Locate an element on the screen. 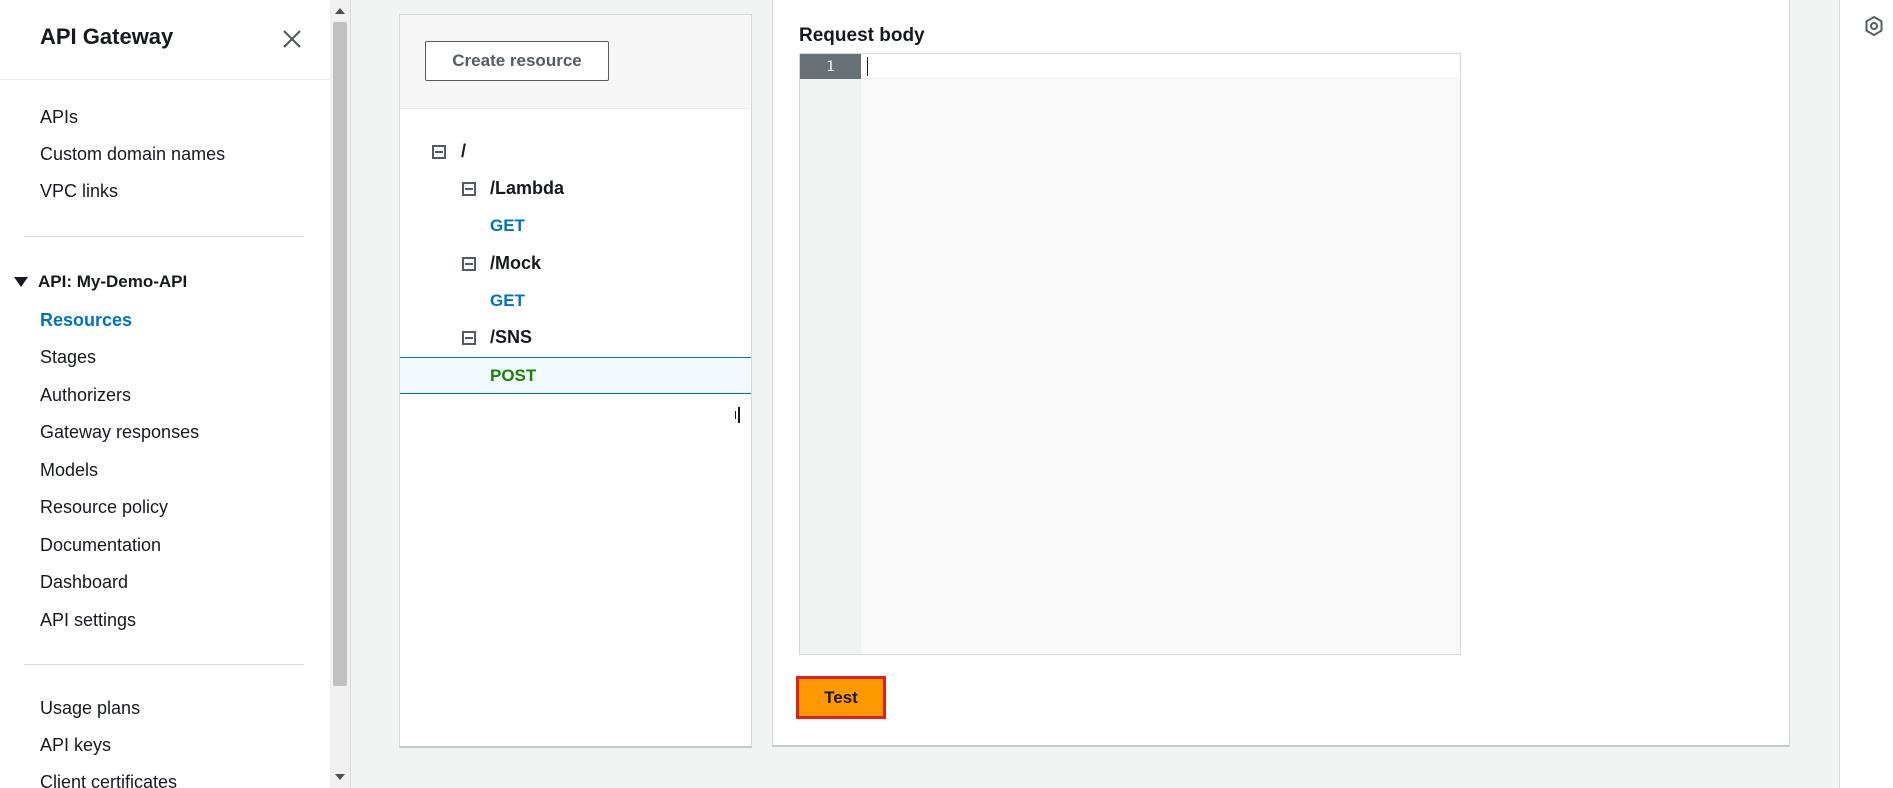  nav-item-models: Models is located at coordinates (69, 470).